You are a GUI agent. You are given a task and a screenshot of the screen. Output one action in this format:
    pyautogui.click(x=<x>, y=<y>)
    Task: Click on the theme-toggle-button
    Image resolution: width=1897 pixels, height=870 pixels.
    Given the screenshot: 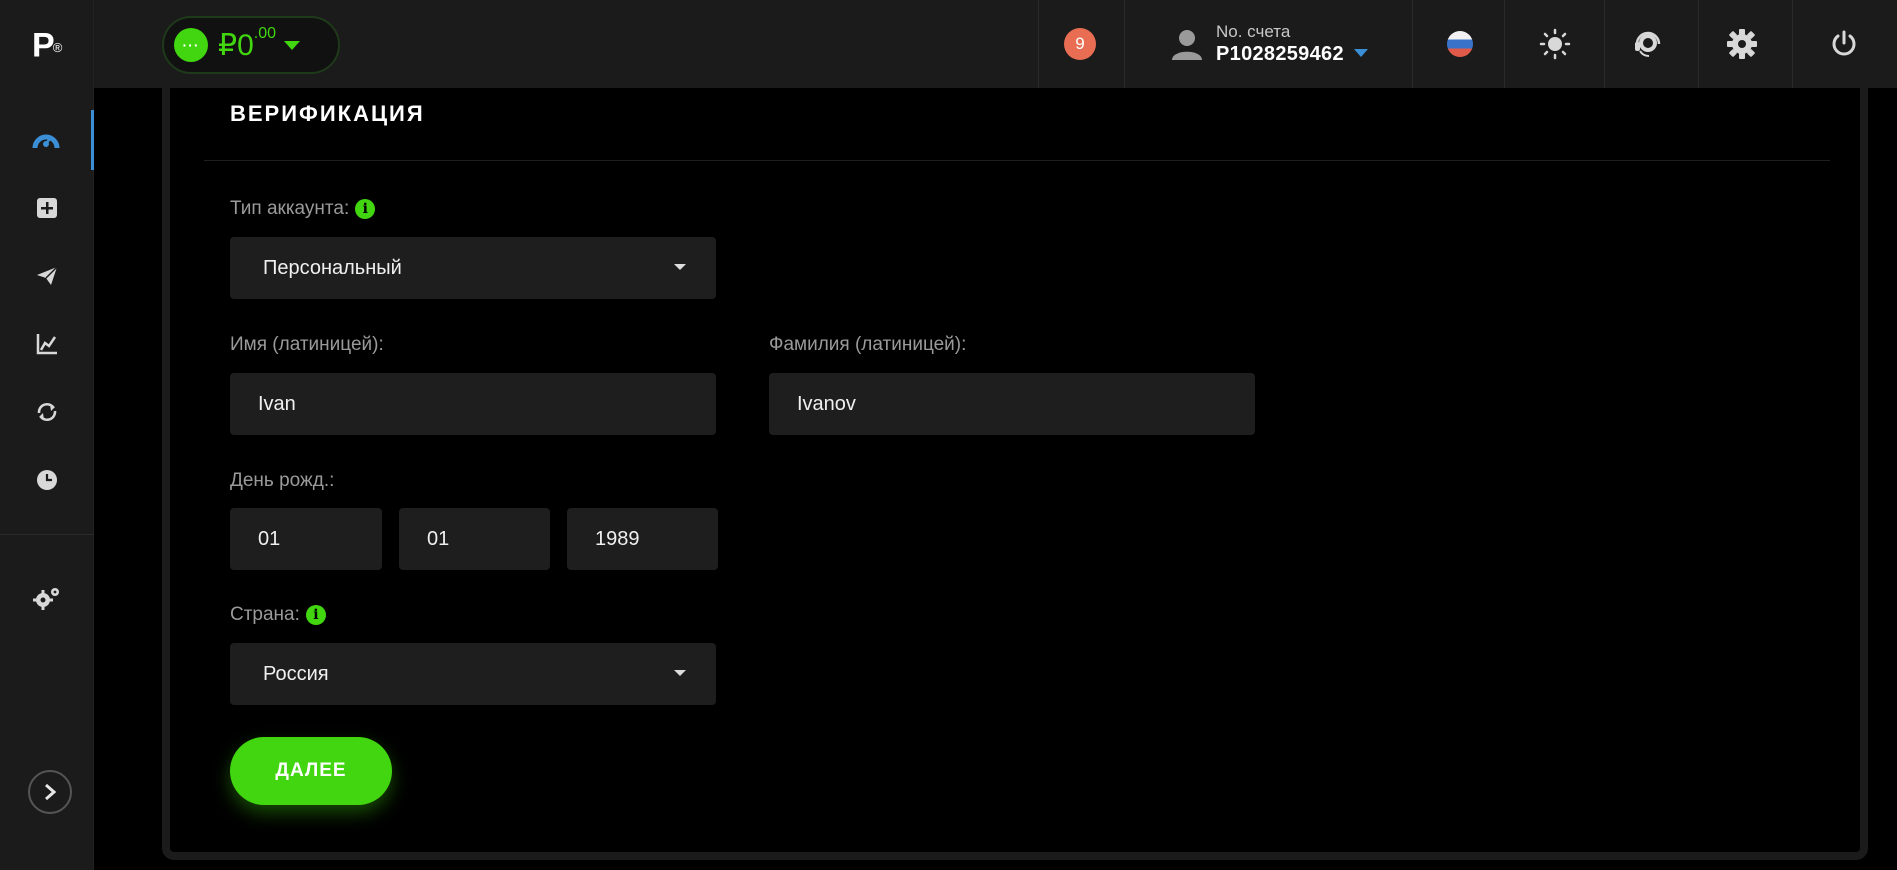 What is the action you would take?
    pyautogui.click(x=1555, y=44)
    